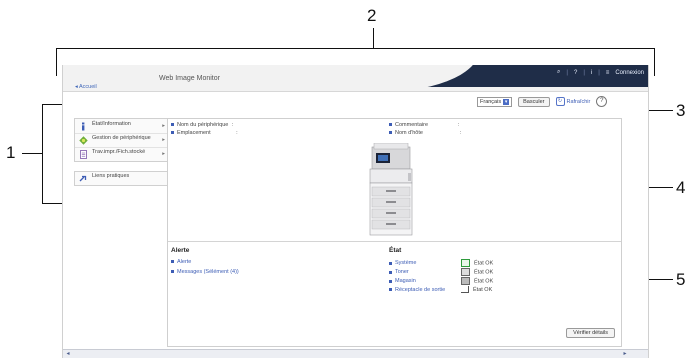  I want to click on status-label: Magasin, so click(428, 281).